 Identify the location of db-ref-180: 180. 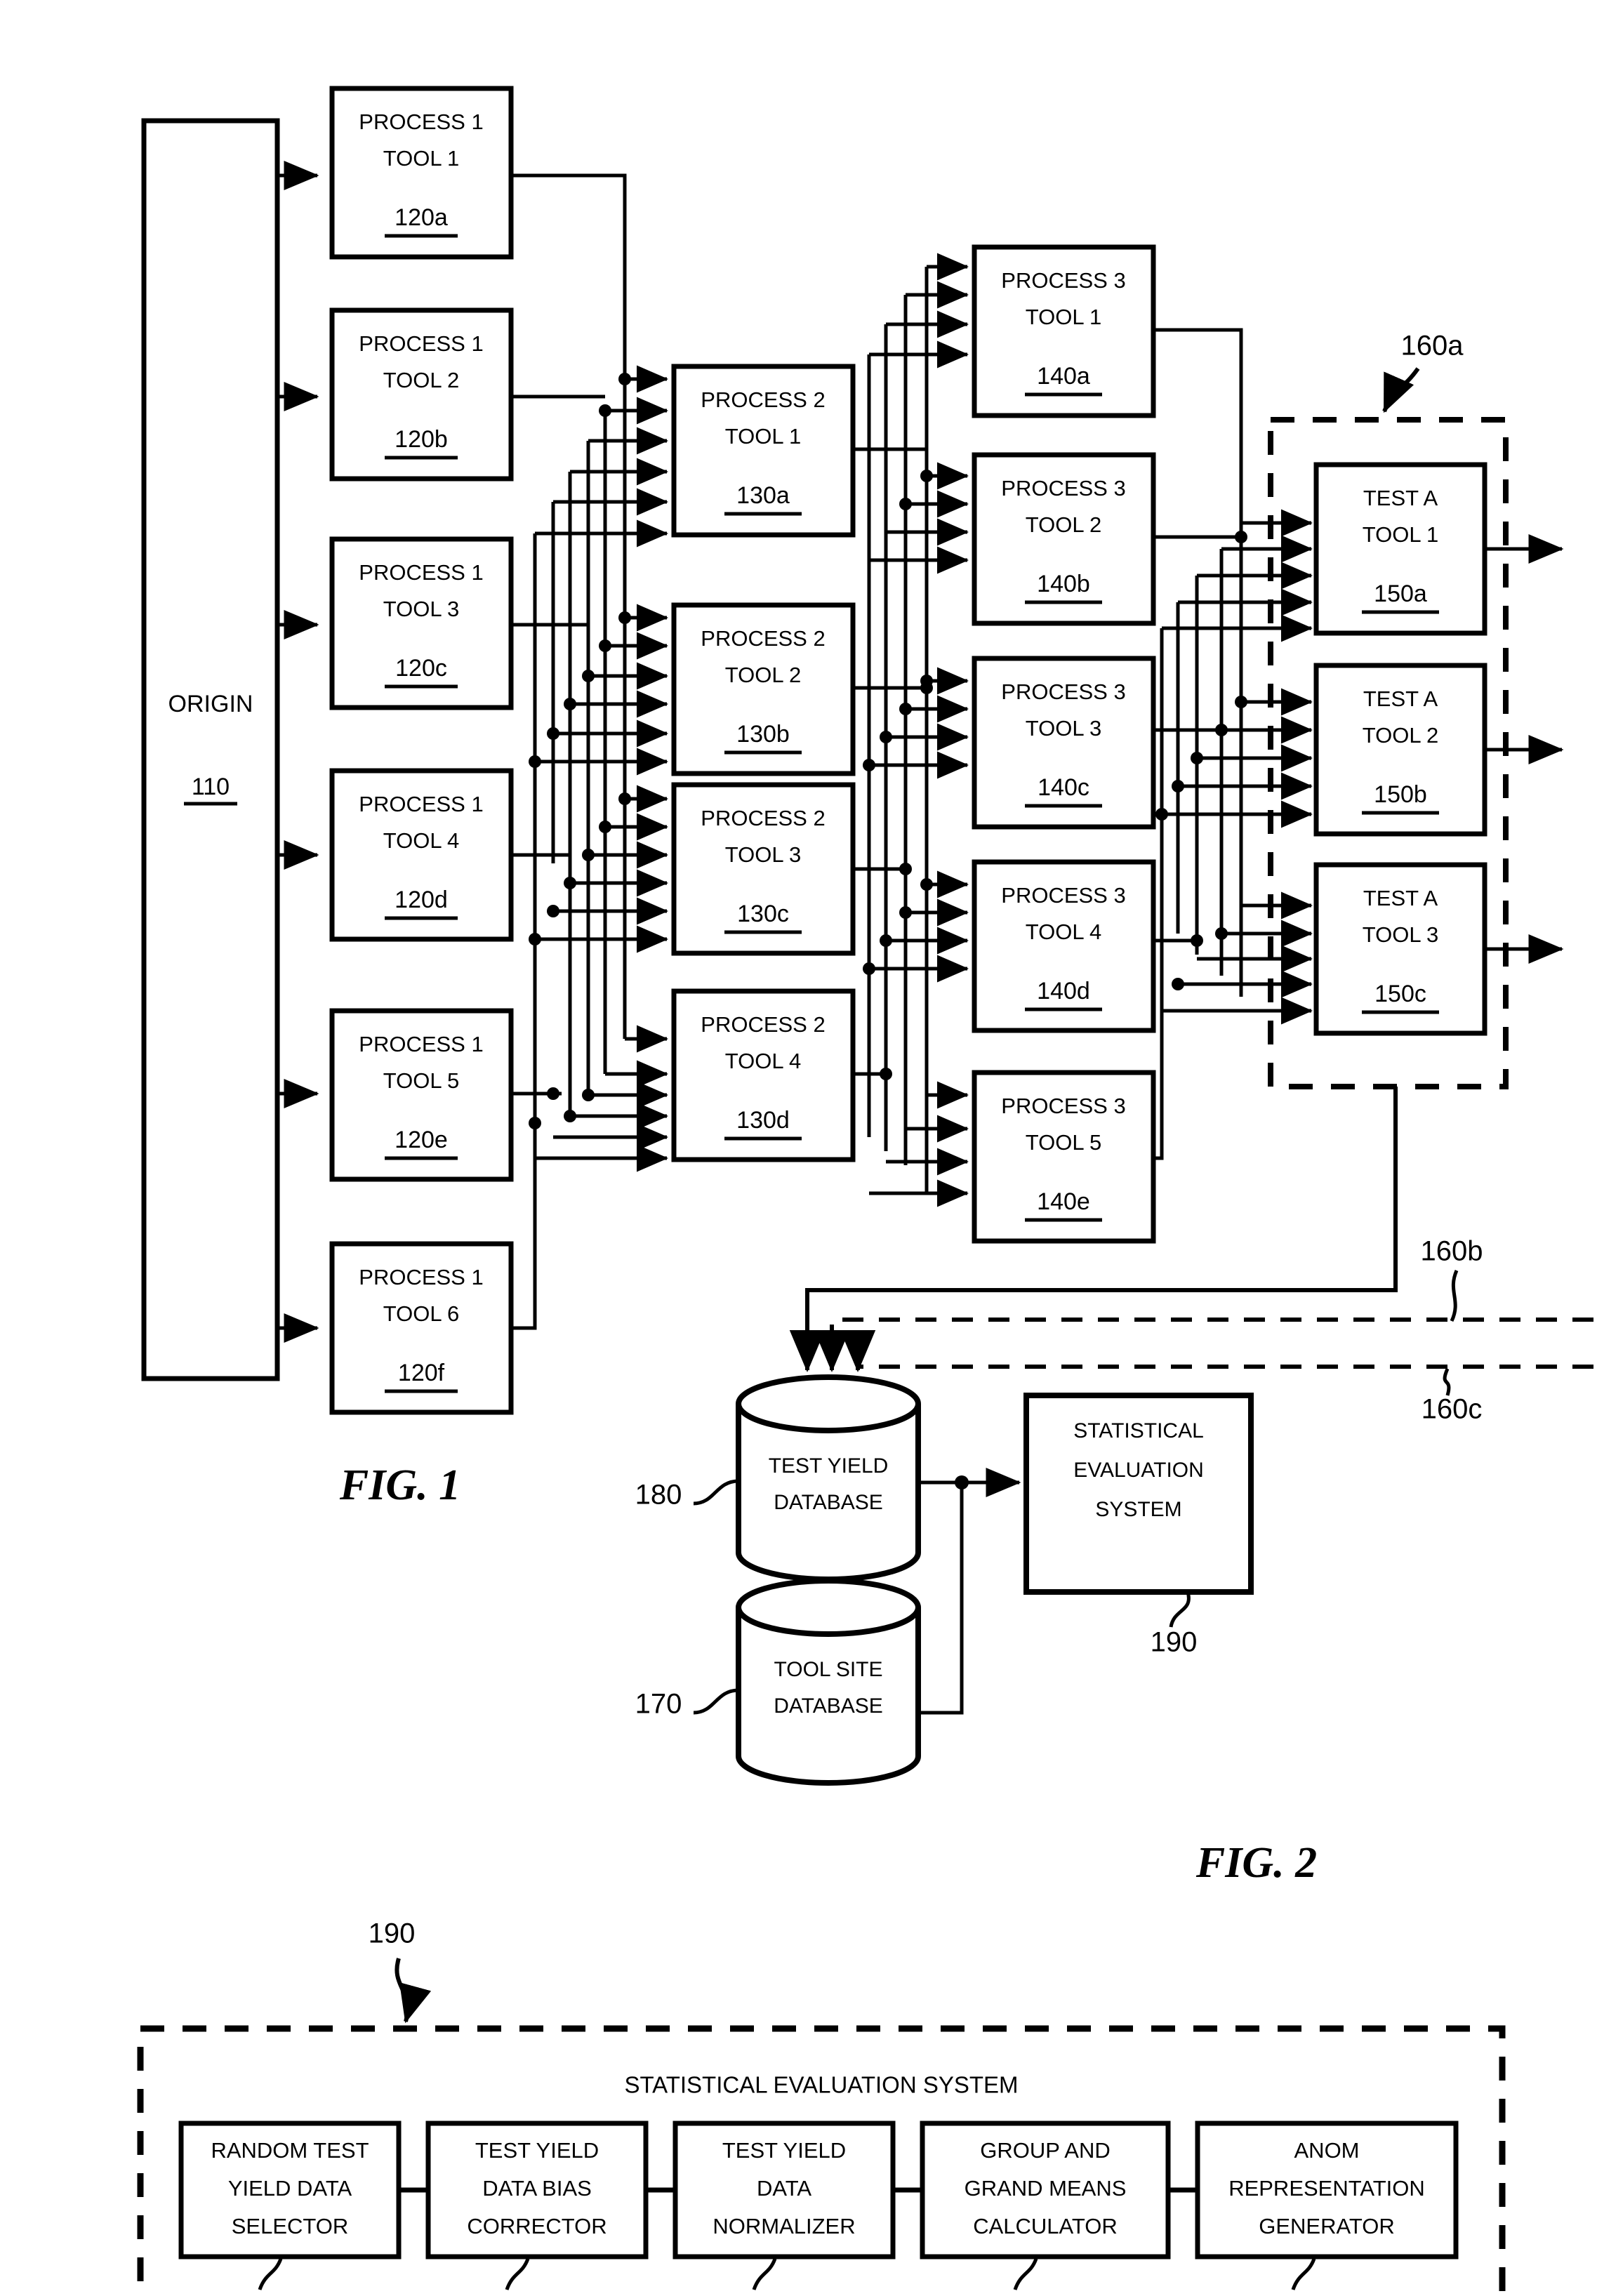
(658, 1495).